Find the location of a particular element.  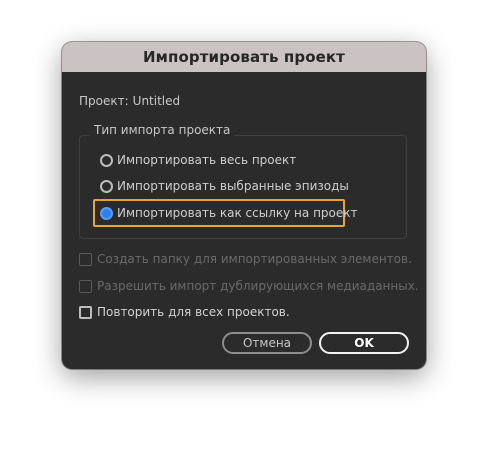

radio-button-selected-icon is located at coordinates (106, 213).